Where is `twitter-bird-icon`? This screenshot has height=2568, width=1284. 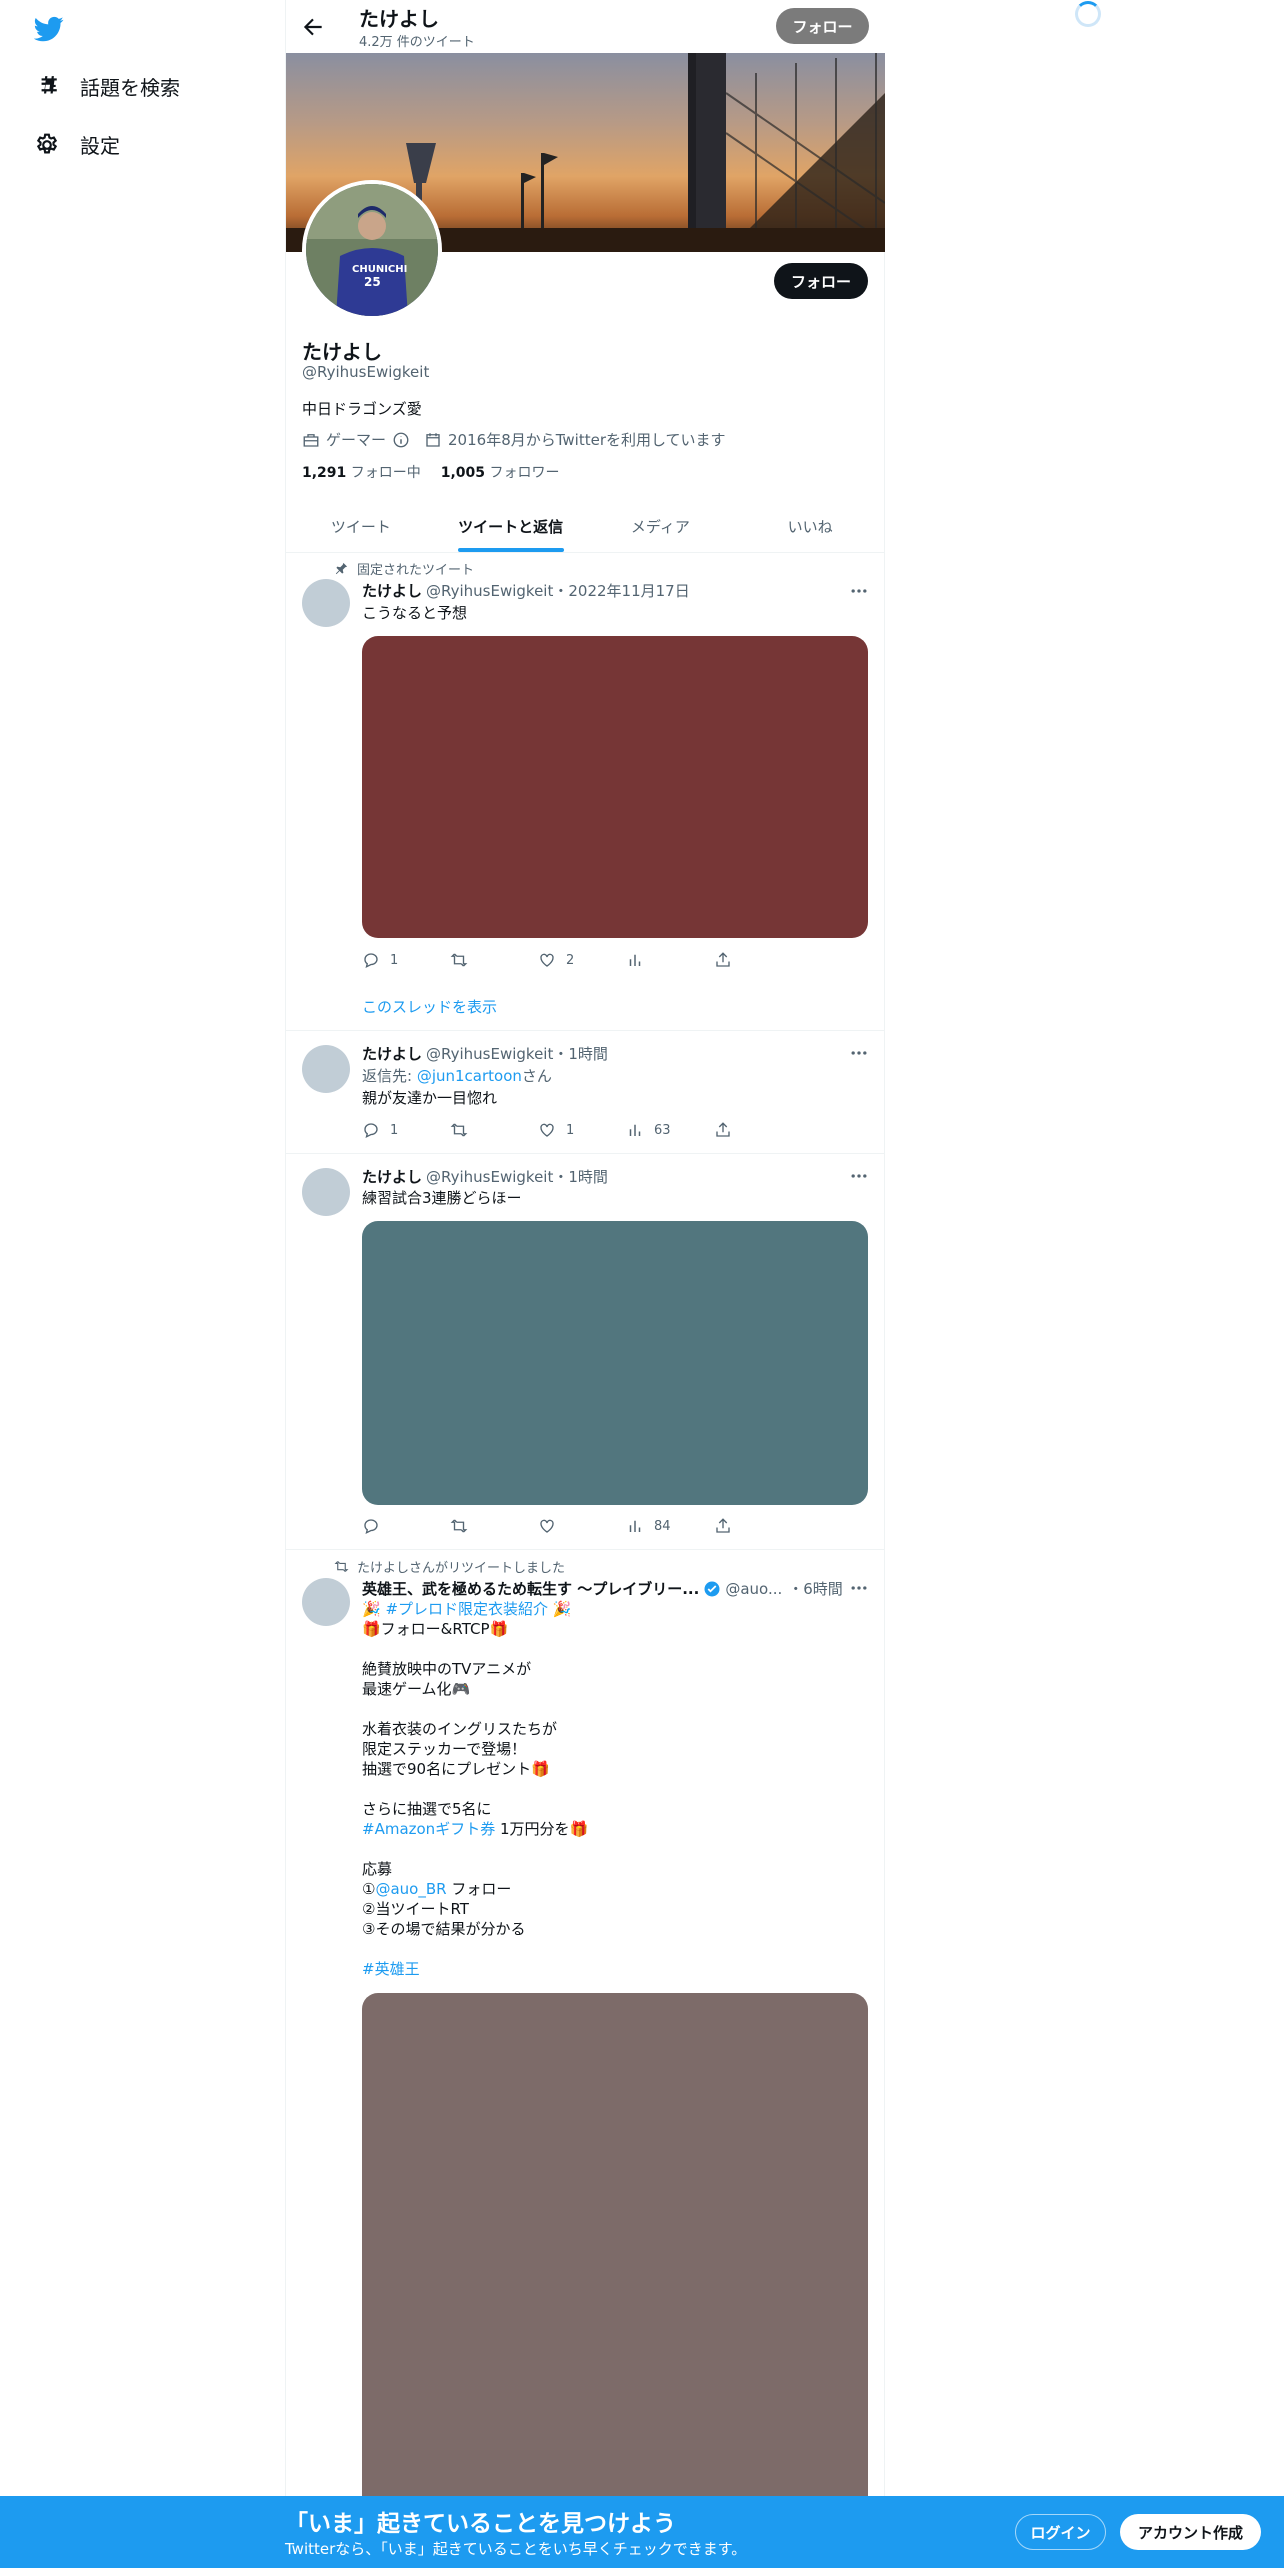
twitter-bird-icon is located at coordinates (49, 29).